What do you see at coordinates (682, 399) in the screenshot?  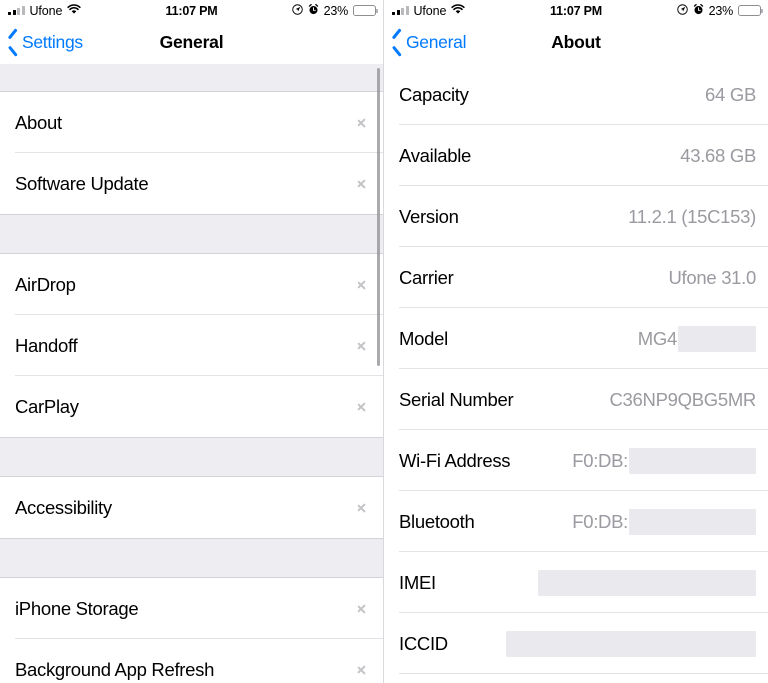 I see `row-value: C36NP9QBG5MR` at bounding box center [682, 399].